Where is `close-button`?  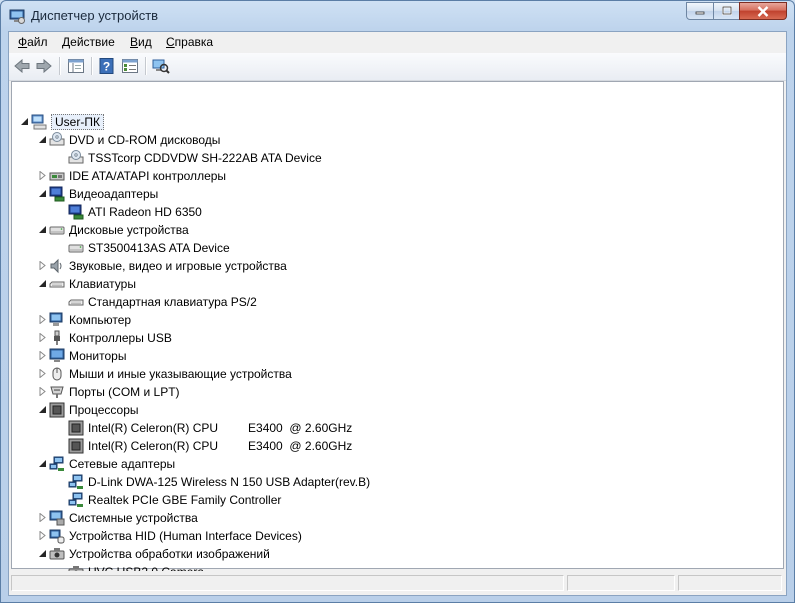 close-button is located at coordinates (763, 11).